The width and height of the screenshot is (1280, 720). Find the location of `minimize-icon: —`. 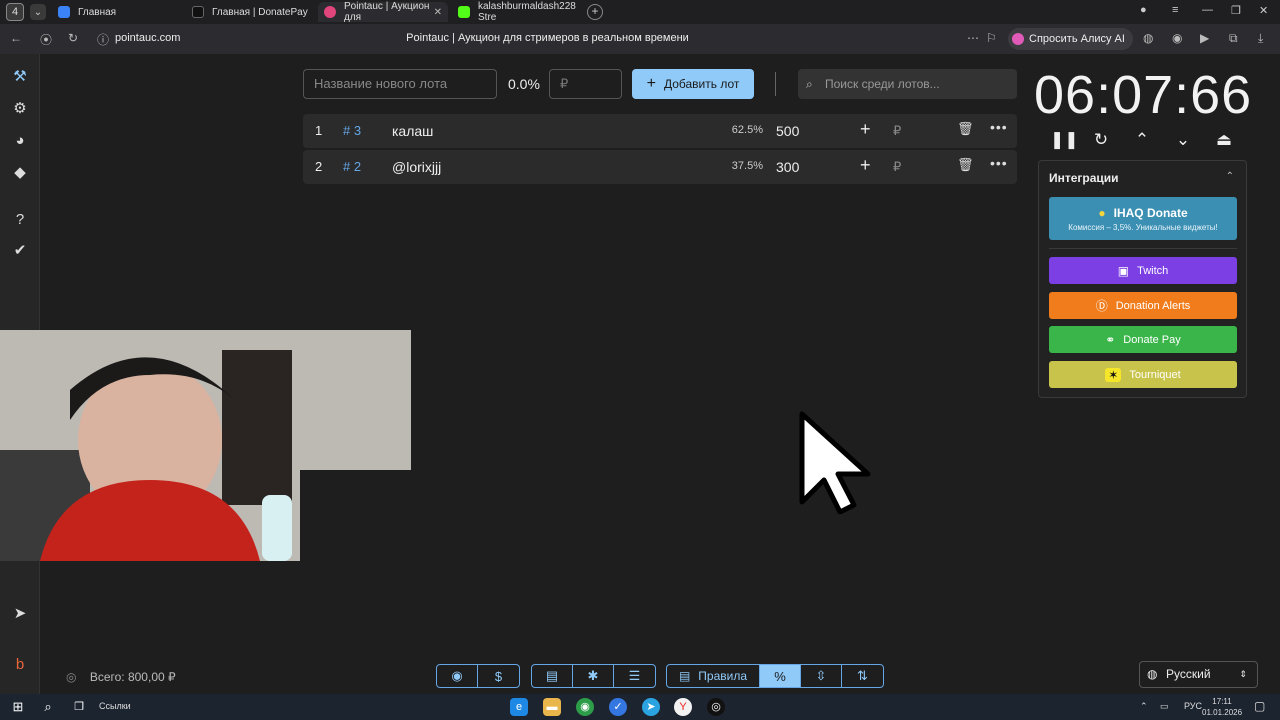

minimize-icon: — is located at coordinates (1207, 10).